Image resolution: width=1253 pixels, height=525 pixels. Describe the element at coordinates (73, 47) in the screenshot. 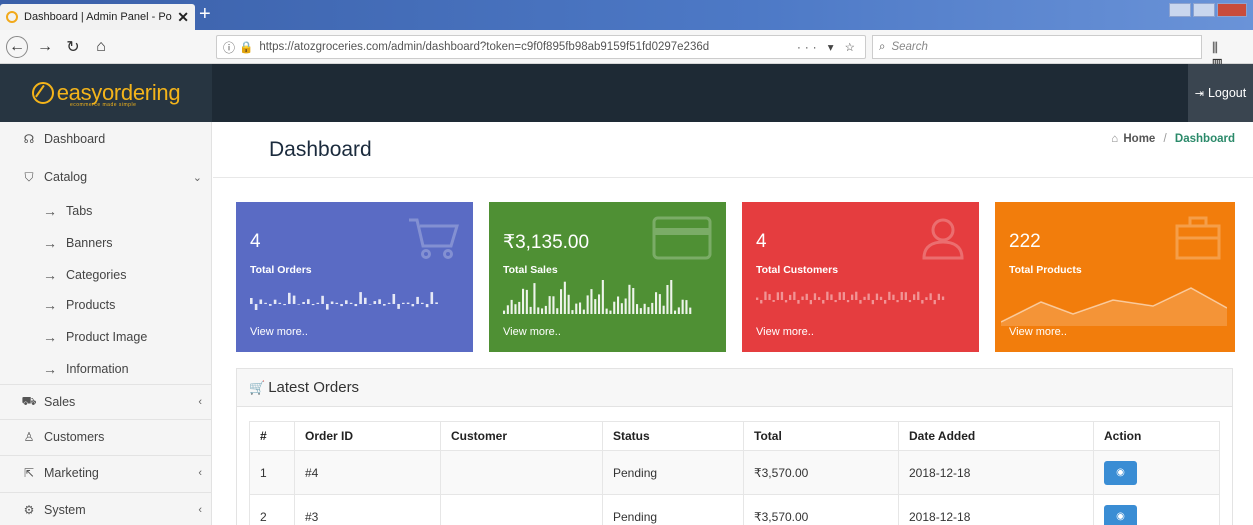

I see `reload-icon: ↻` at that location.